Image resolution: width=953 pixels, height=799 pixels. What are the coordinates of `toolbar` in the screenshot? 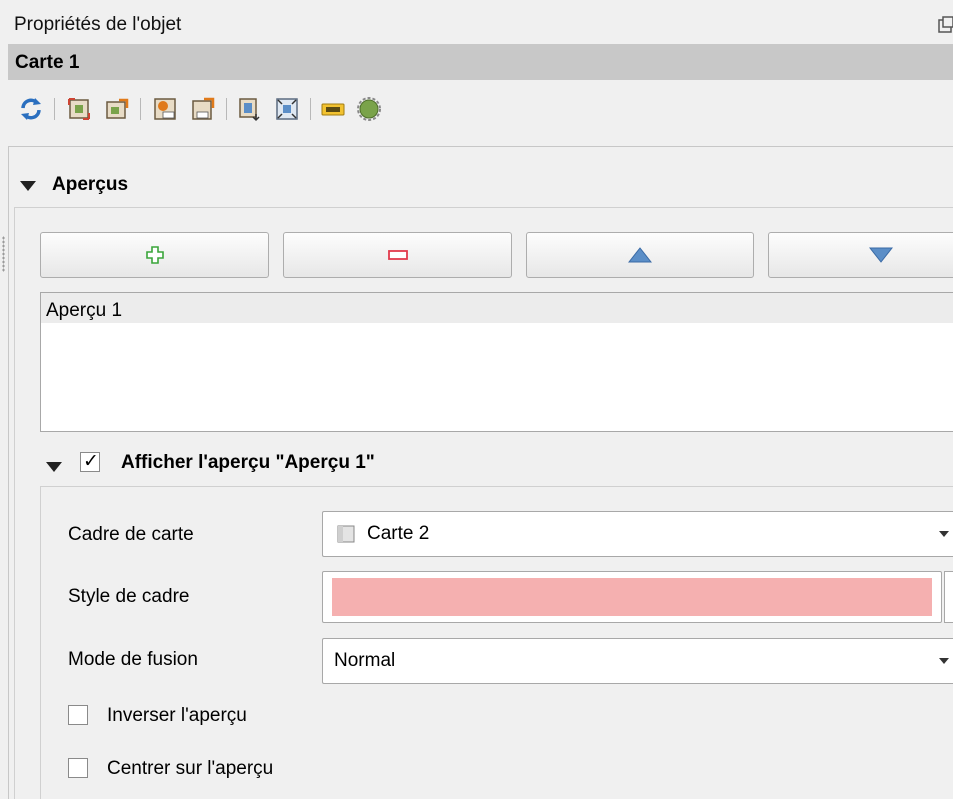 It's located at (278, 112).